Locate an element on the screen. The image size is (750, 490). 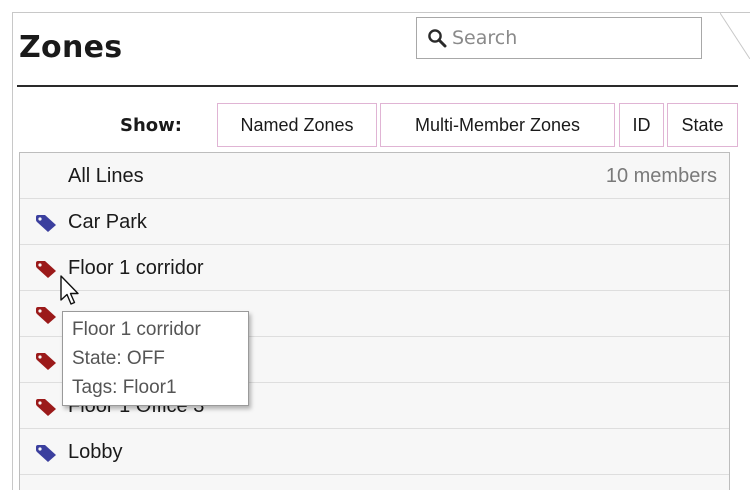
search-input is located at coordinates (567, 38).